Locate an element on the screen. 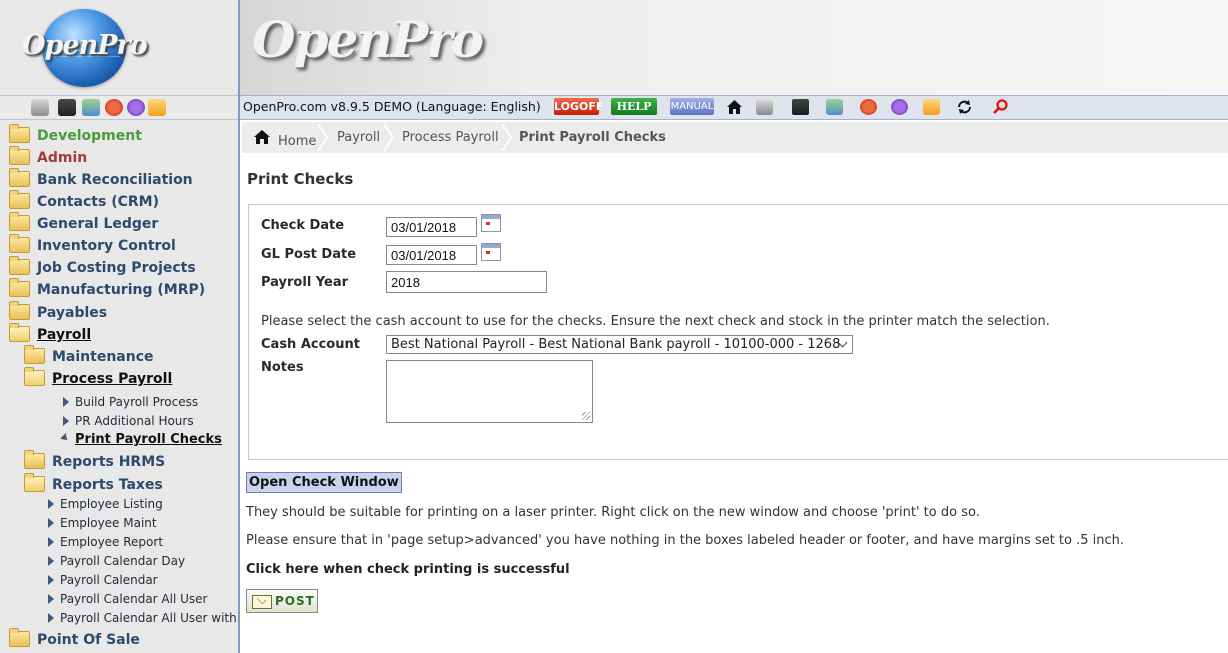 The height and width of the screenshot is (653, 1228). menu-item-payables: Payables is located at coordinates (72, 313).